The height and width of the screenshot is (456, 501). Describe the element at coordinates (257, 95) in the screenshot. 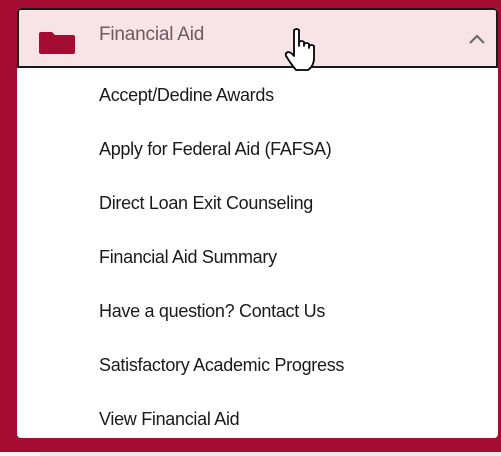

I see `menu-item-accept-decline-awards: Accept/Dedine Awards` at that location.